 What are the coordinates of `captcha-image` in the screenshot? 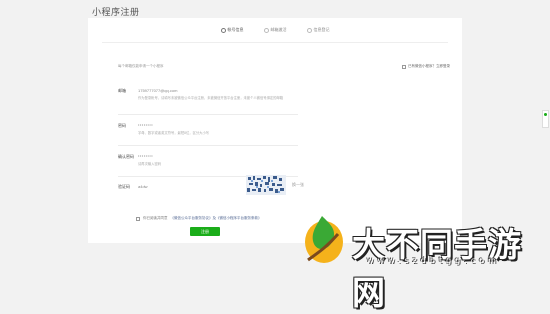 It's located at (266, 185).